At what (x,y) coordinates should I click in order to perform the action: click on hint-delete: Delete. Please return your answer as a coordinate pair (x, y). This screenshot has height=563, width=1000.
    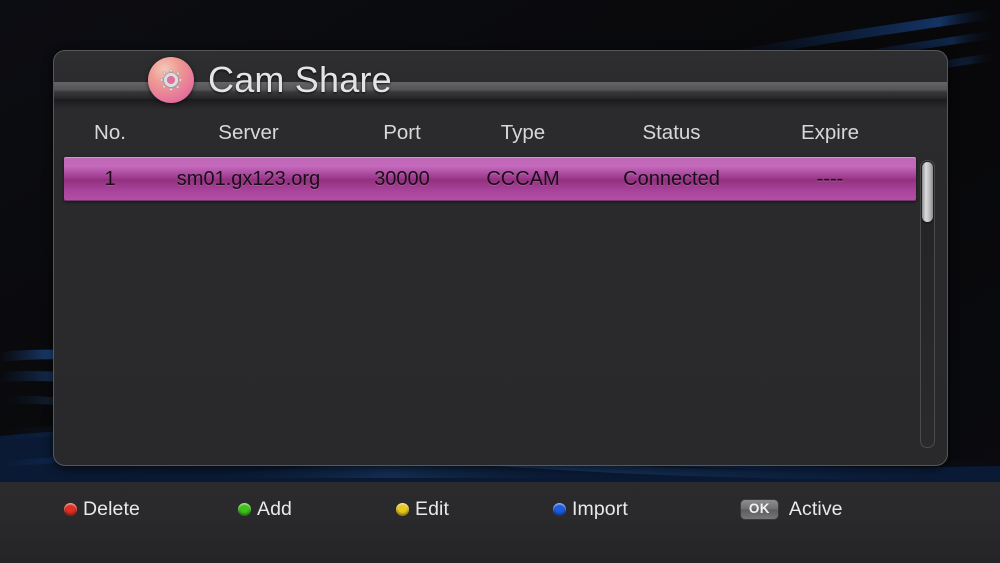
    Looking at the image, I should click on (102, 508).